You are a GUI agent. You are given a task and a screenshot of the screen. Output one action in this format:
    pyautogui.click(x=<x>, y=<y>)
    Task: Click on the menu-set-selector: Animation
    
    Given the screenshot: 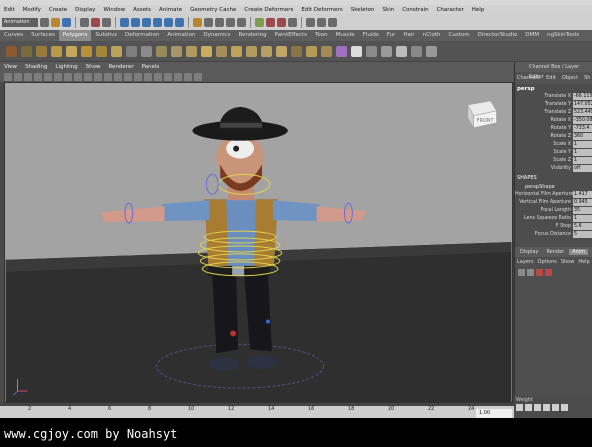 What is the action you would take?
    pyautogui.click(x=20, y=22)
    